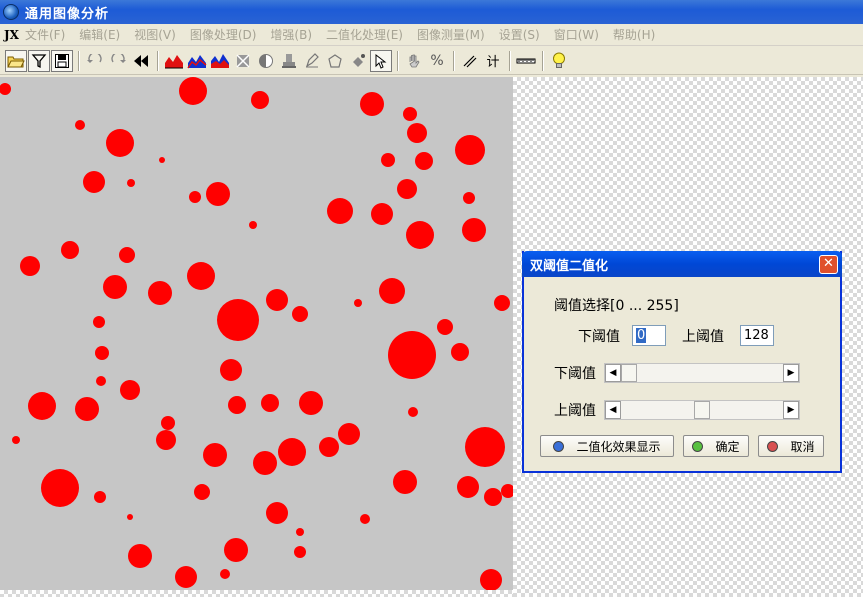 The image size is (863, 597). What do you see at coordinates (519, 34) in the screenshot?
I see `menu-settings: 设置(S)` at bounding box center [519, 34].